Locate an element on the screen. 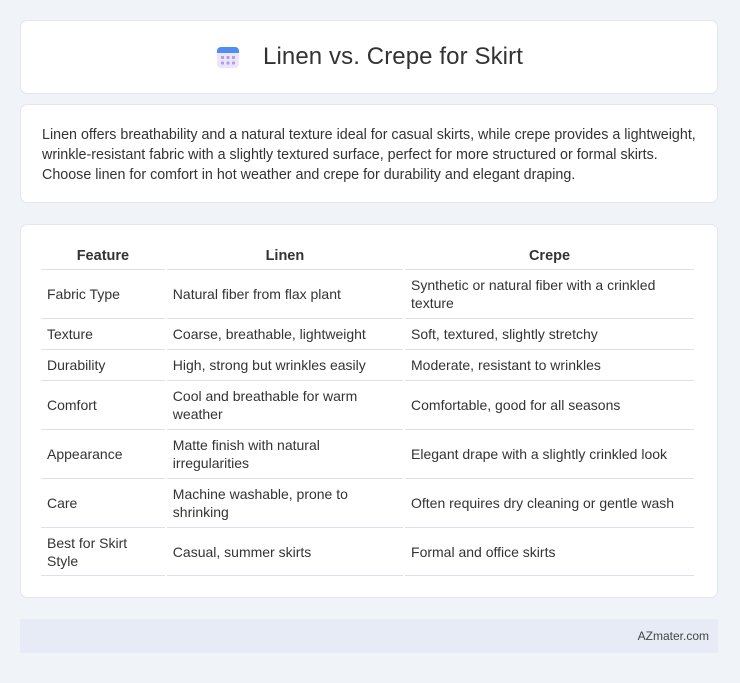  table-cell: Matte finish with natural irregularities is located at coordinates (285, 453).